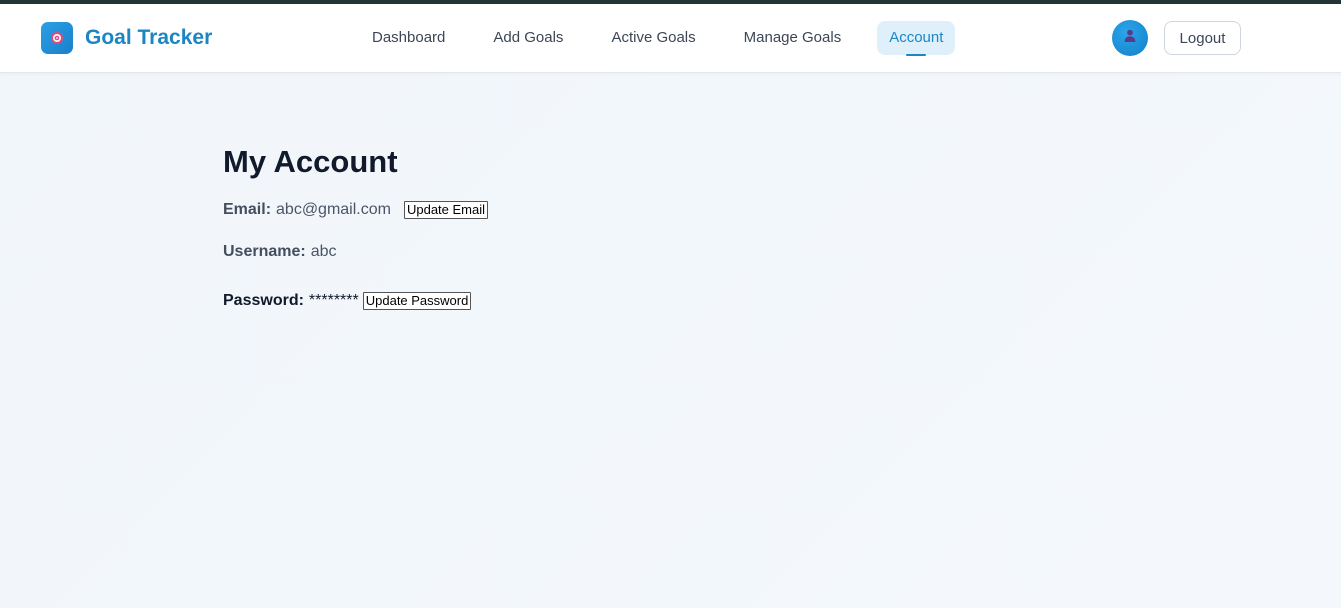 The width and height of the screenshot is (1341, 608). I want to click on nav-item-add-goals: Add Goals, so click(528, 38).